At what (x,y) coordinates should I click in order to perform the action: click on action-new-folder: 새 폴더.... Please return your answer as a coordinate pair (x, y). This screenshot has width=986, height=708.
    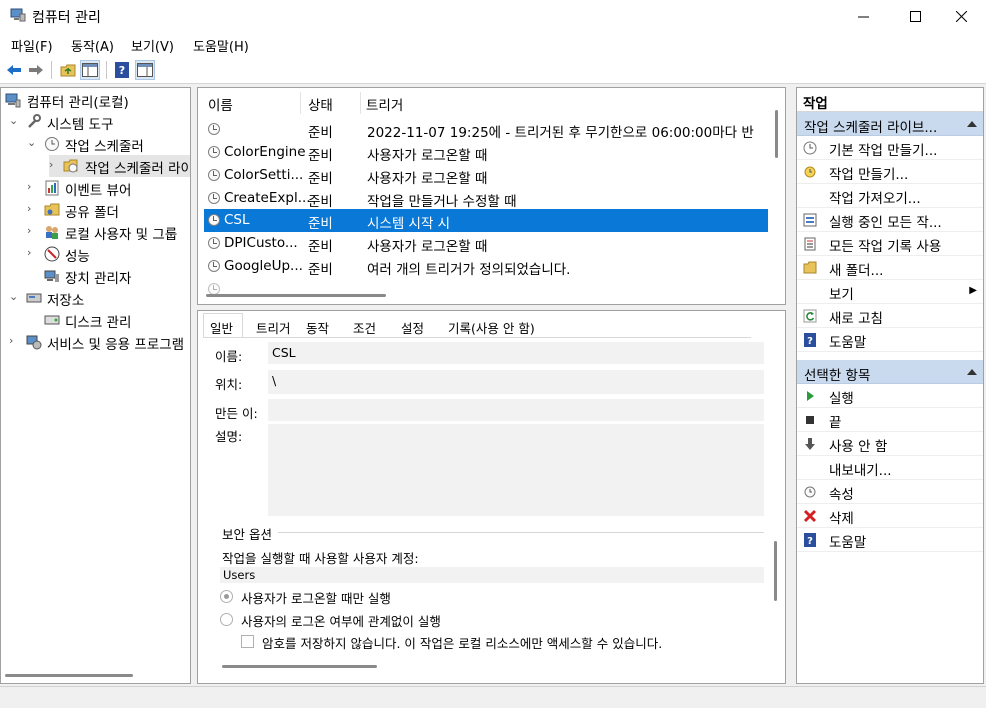
    Looking at the image, I should click on (890, 268).